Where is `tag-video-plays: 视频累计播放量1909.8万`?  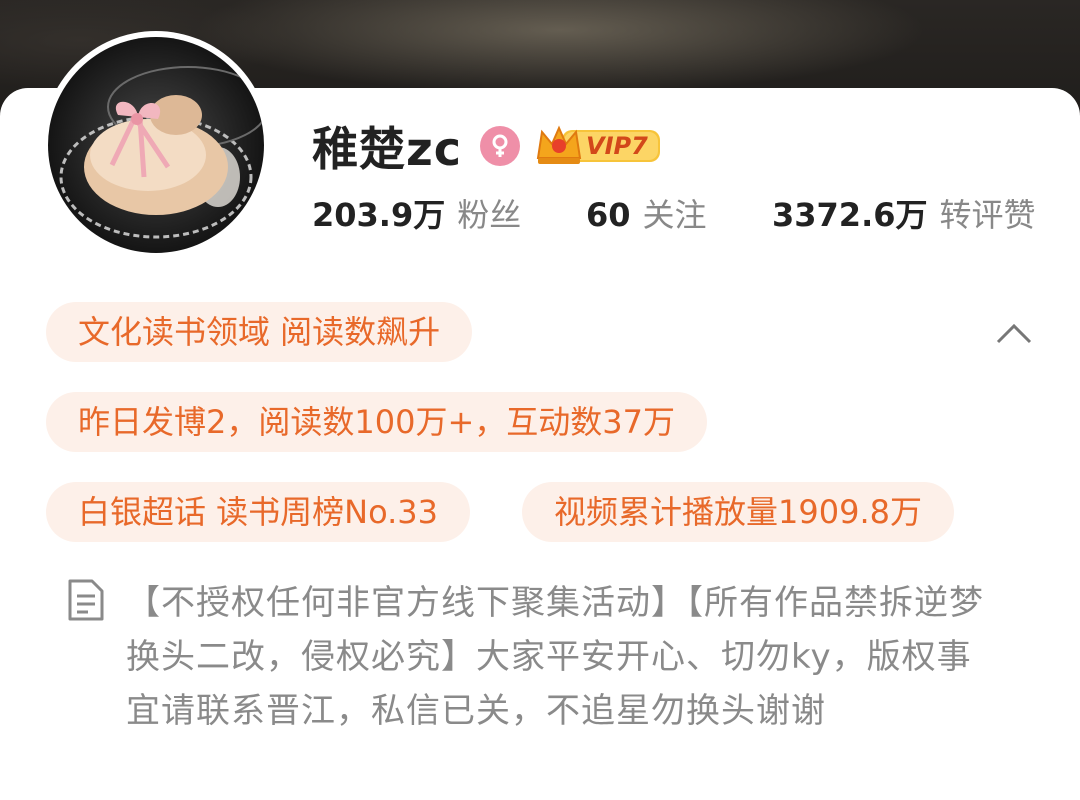 tag-video-plays: 视频累计播放量1909.8万 is located at coordinates (738, 512).